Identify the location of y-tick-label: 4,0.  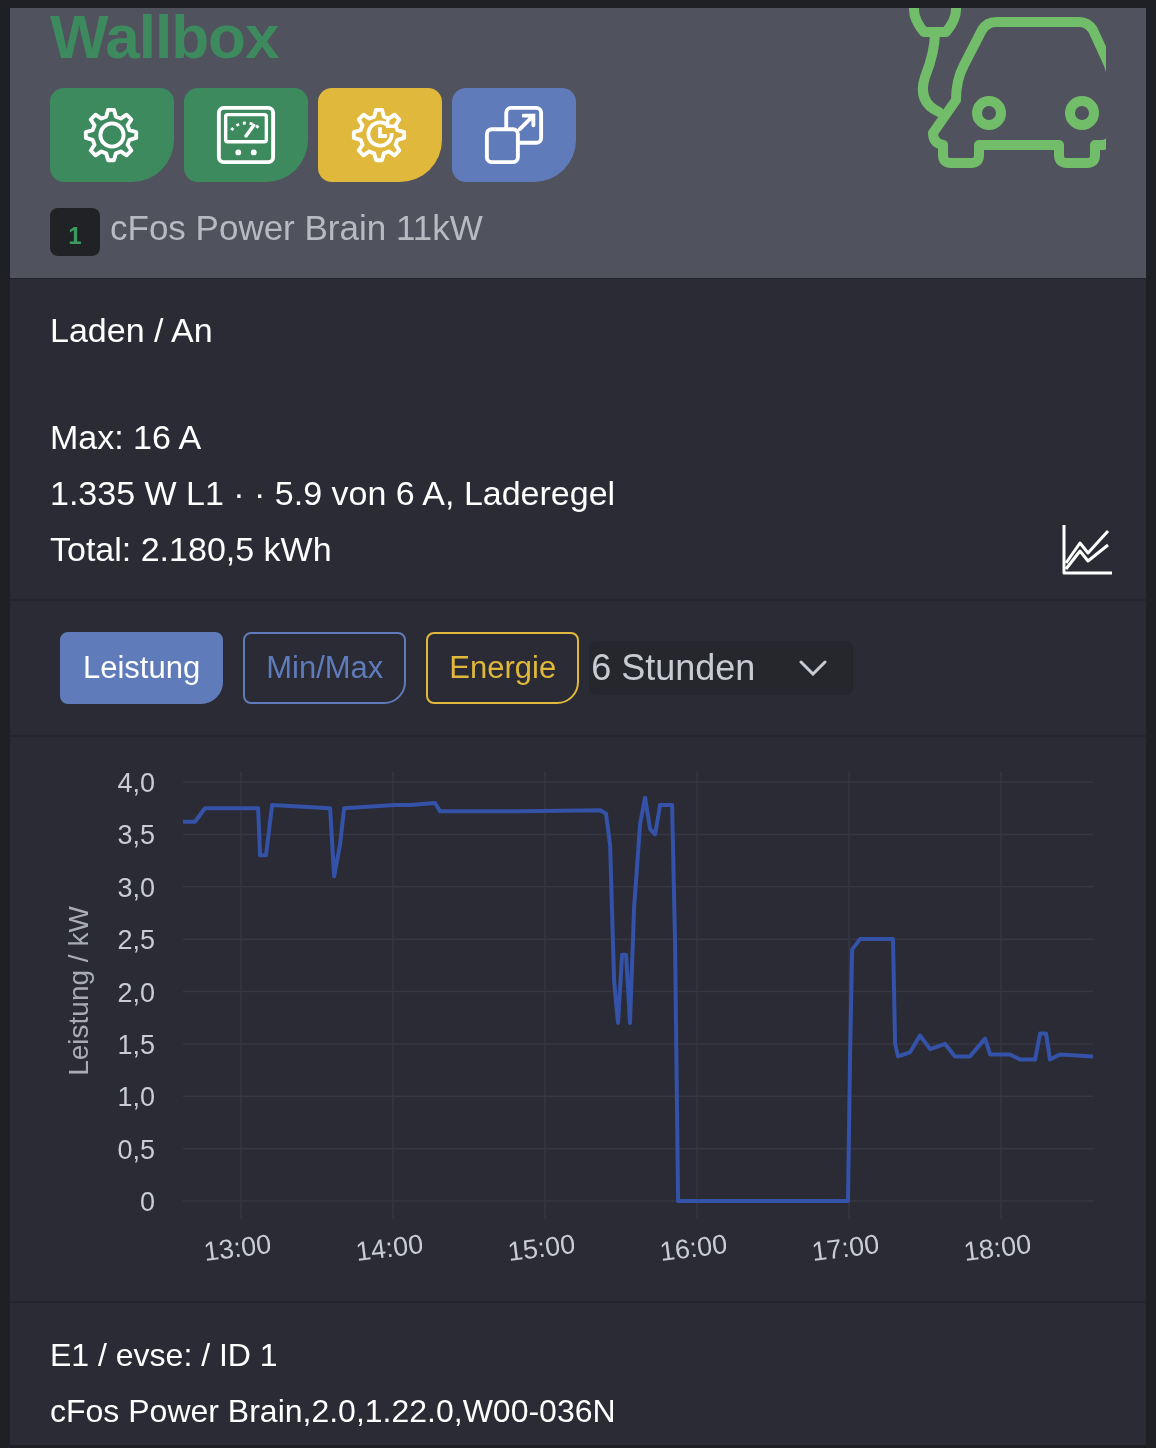
(136, 783).